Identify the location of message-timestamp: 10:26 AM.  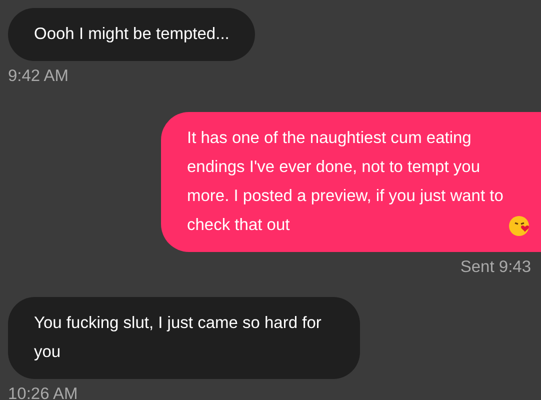
(43, 392).